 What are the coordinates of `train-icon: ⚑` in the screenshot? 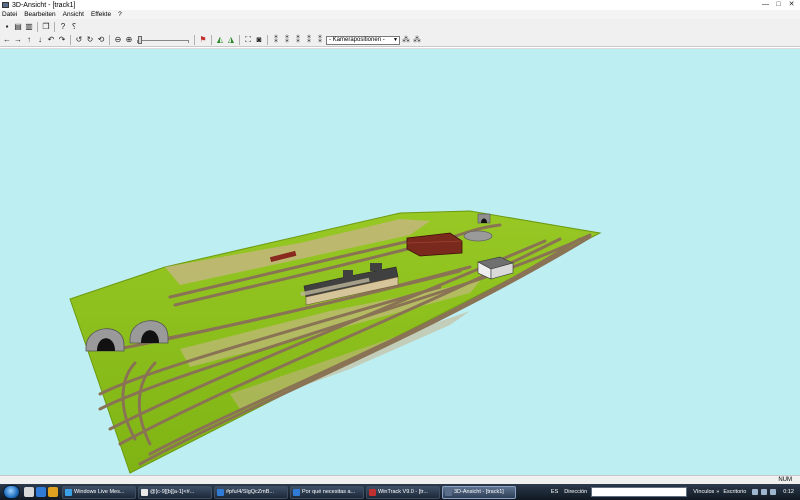 It's located at (203, 40).